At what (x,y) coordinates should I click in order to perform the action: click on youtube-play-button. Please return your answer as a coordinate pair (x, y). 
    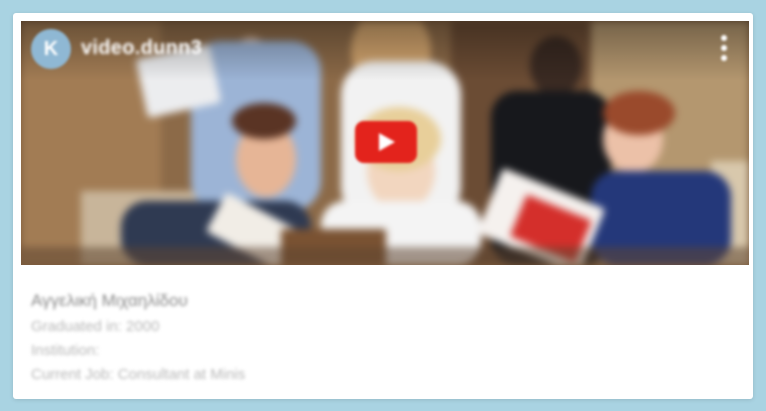
    Looking at the image, I should click on (386, 142).